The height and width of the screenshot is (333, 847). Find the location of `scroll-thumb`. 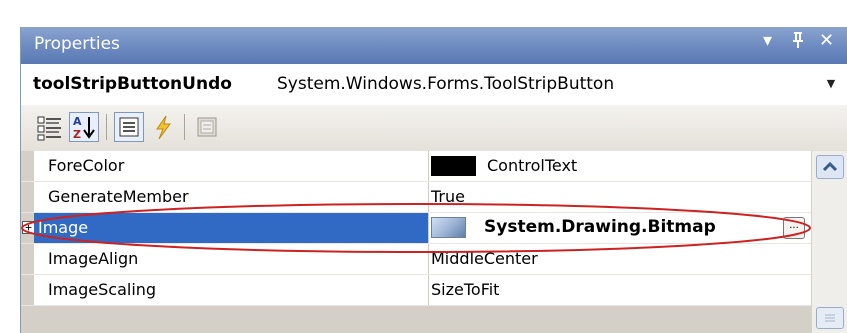

scroll-thumb is located at coordinates (830, 318).